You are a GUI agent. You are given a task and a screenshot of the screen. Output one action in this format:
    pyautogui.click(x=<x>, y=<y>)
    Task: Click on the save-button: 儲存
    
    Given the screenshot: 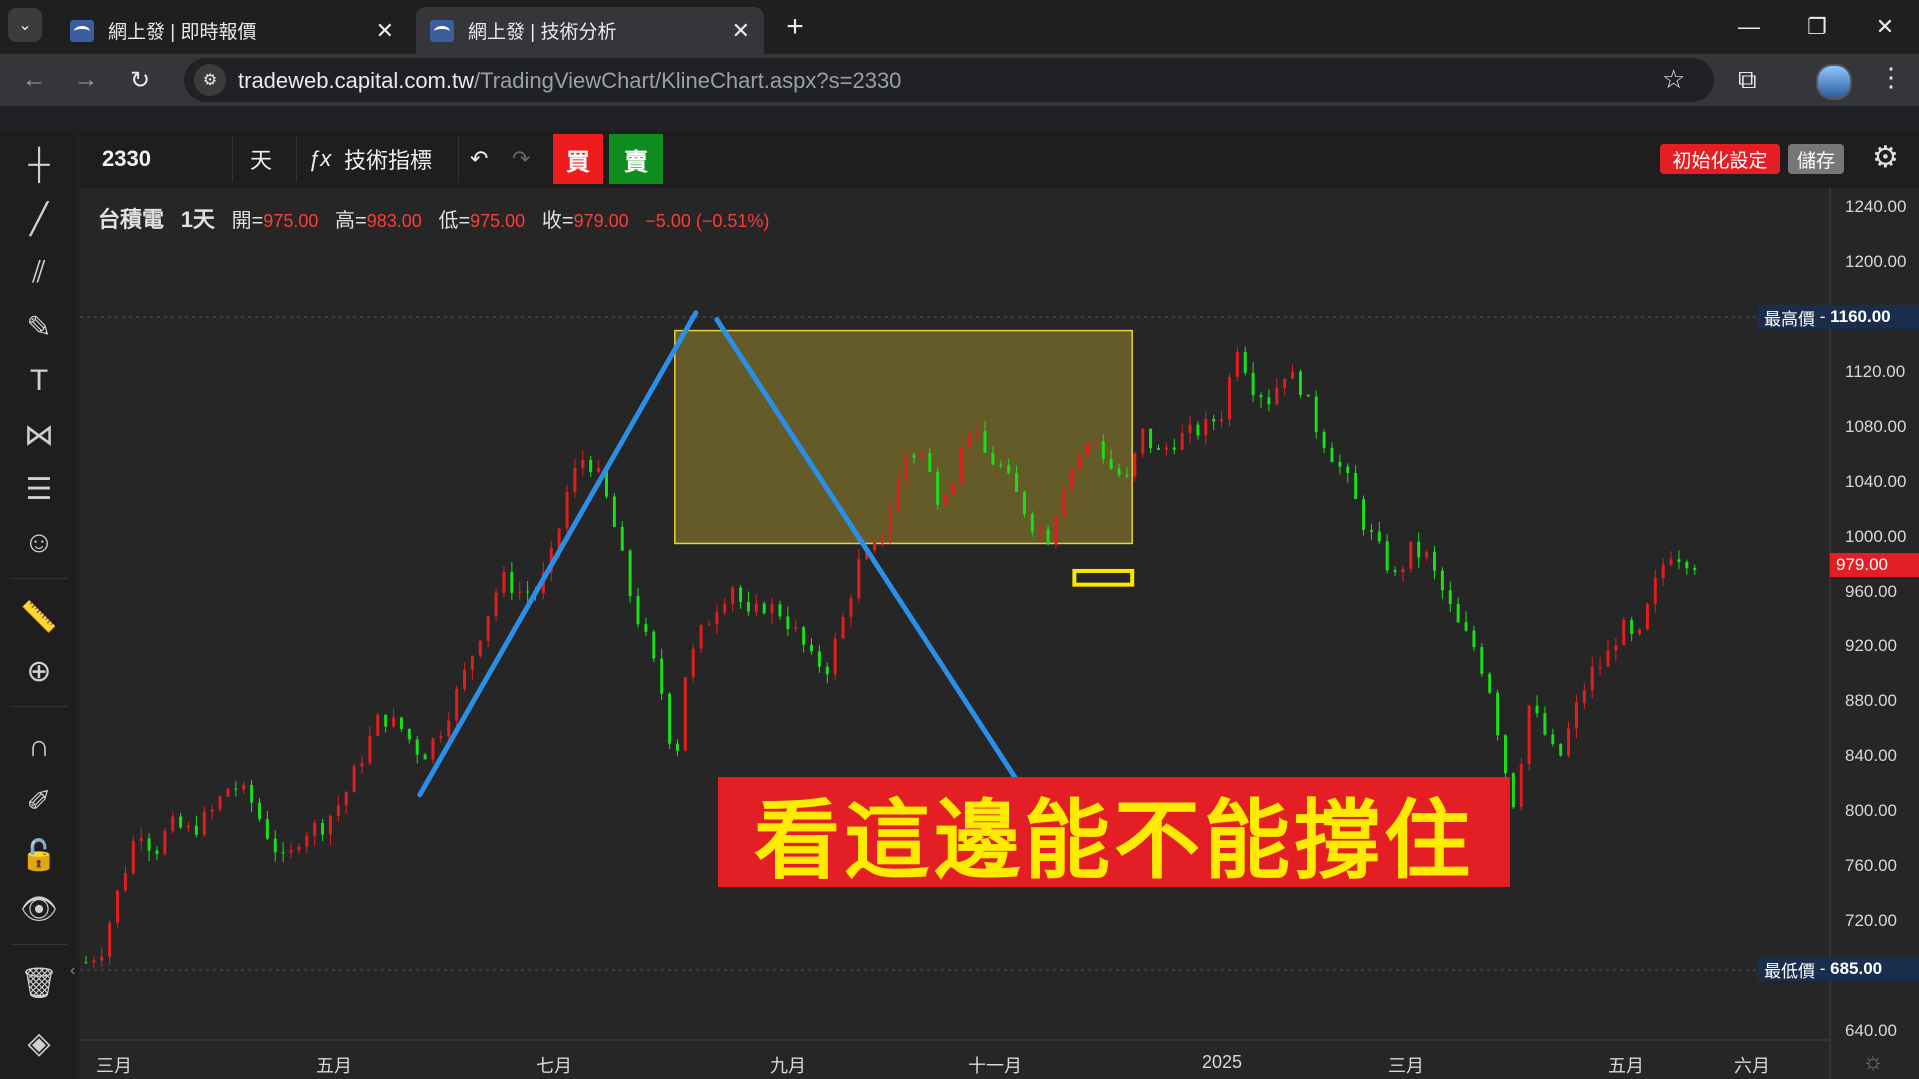 What is the action you would take?
    pyautogui.click(x=1816, y=159)
    